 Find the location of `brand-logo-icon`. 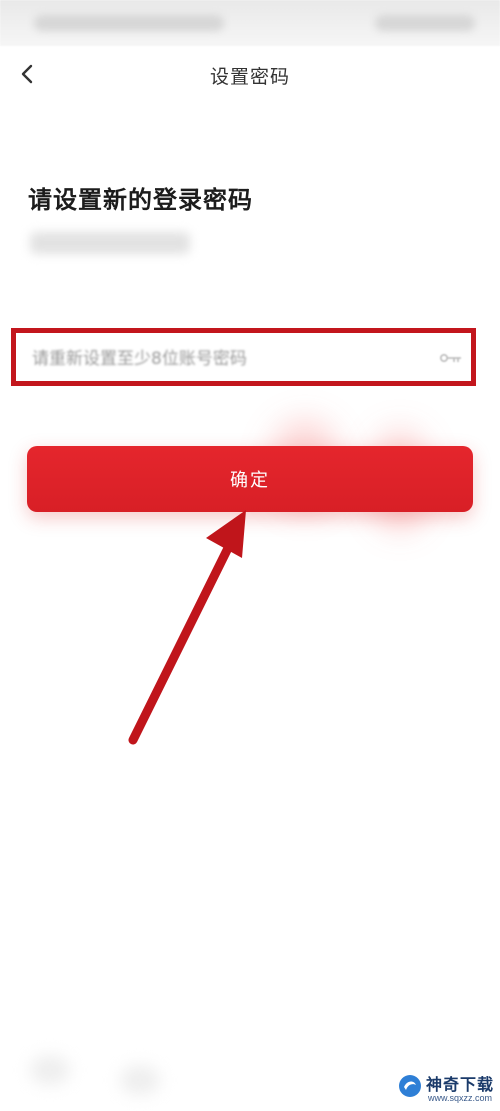

brand-logo-icon is located at coordinates (410, 1086).